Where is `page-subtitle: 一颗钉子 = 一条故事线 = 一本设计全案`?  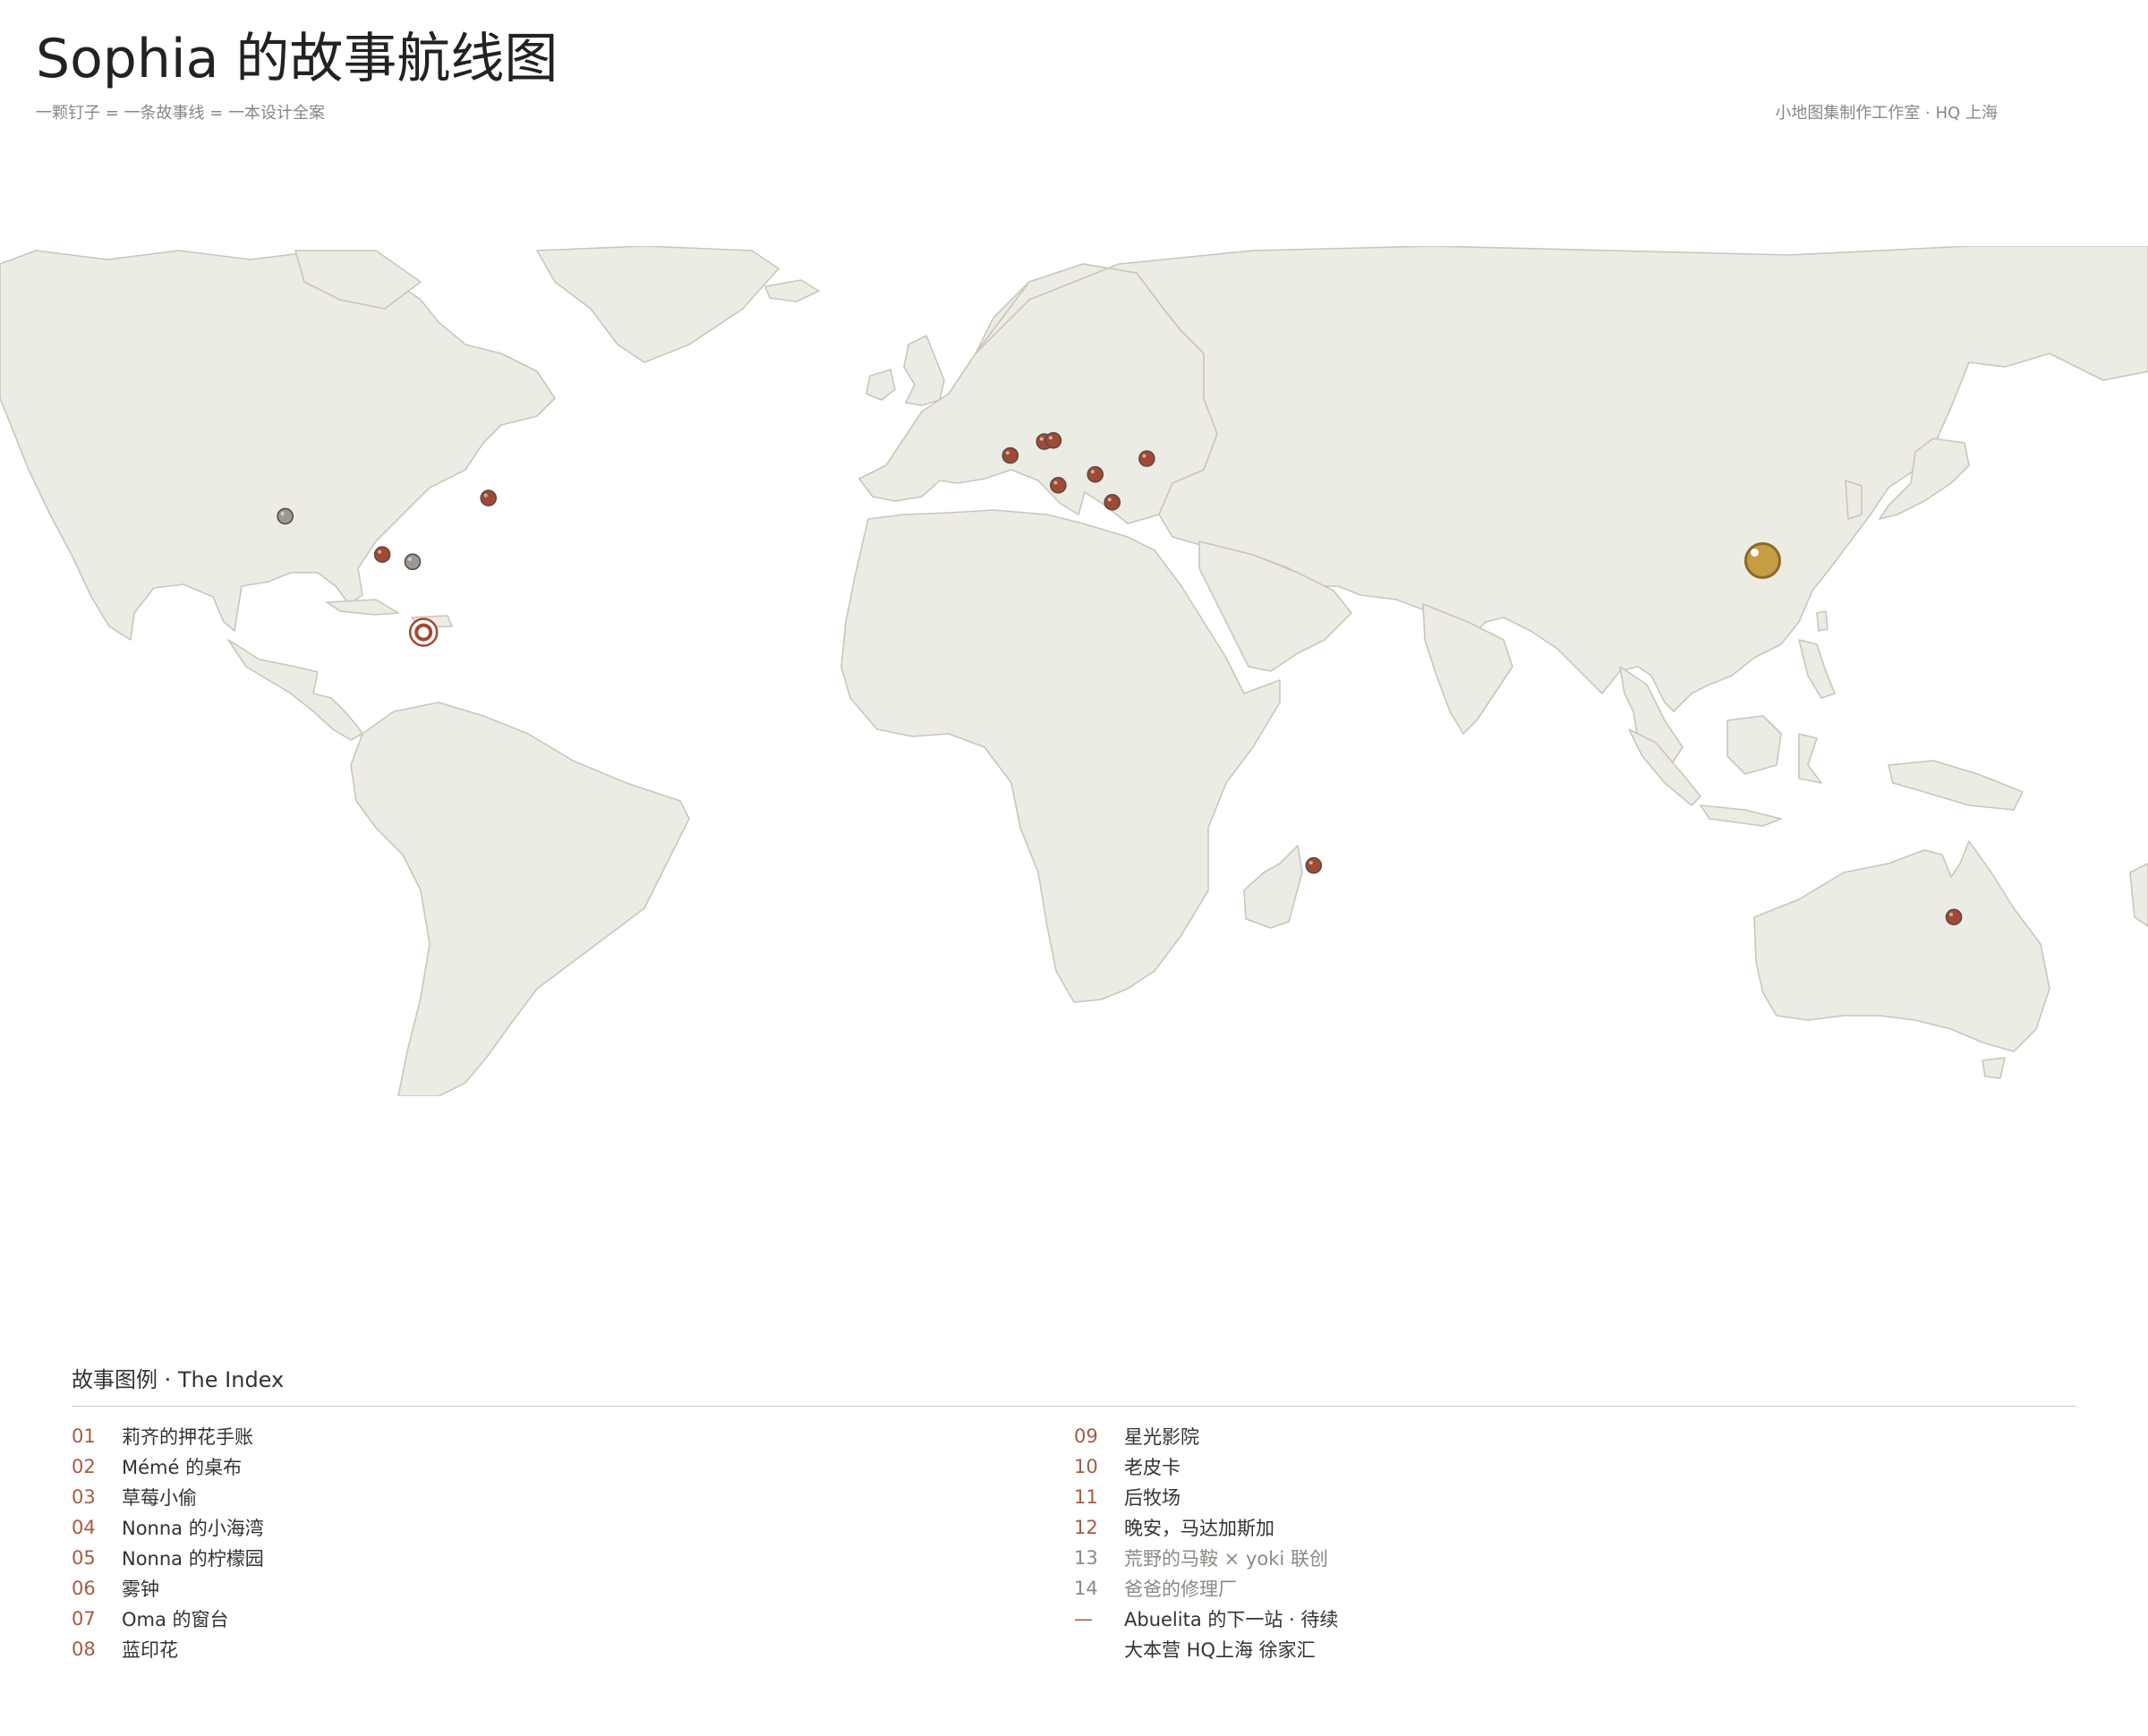 page-subtitle: 一颗钉子 = 一条故事线 = 一本设计全案 is located at coordinates (181, 113).